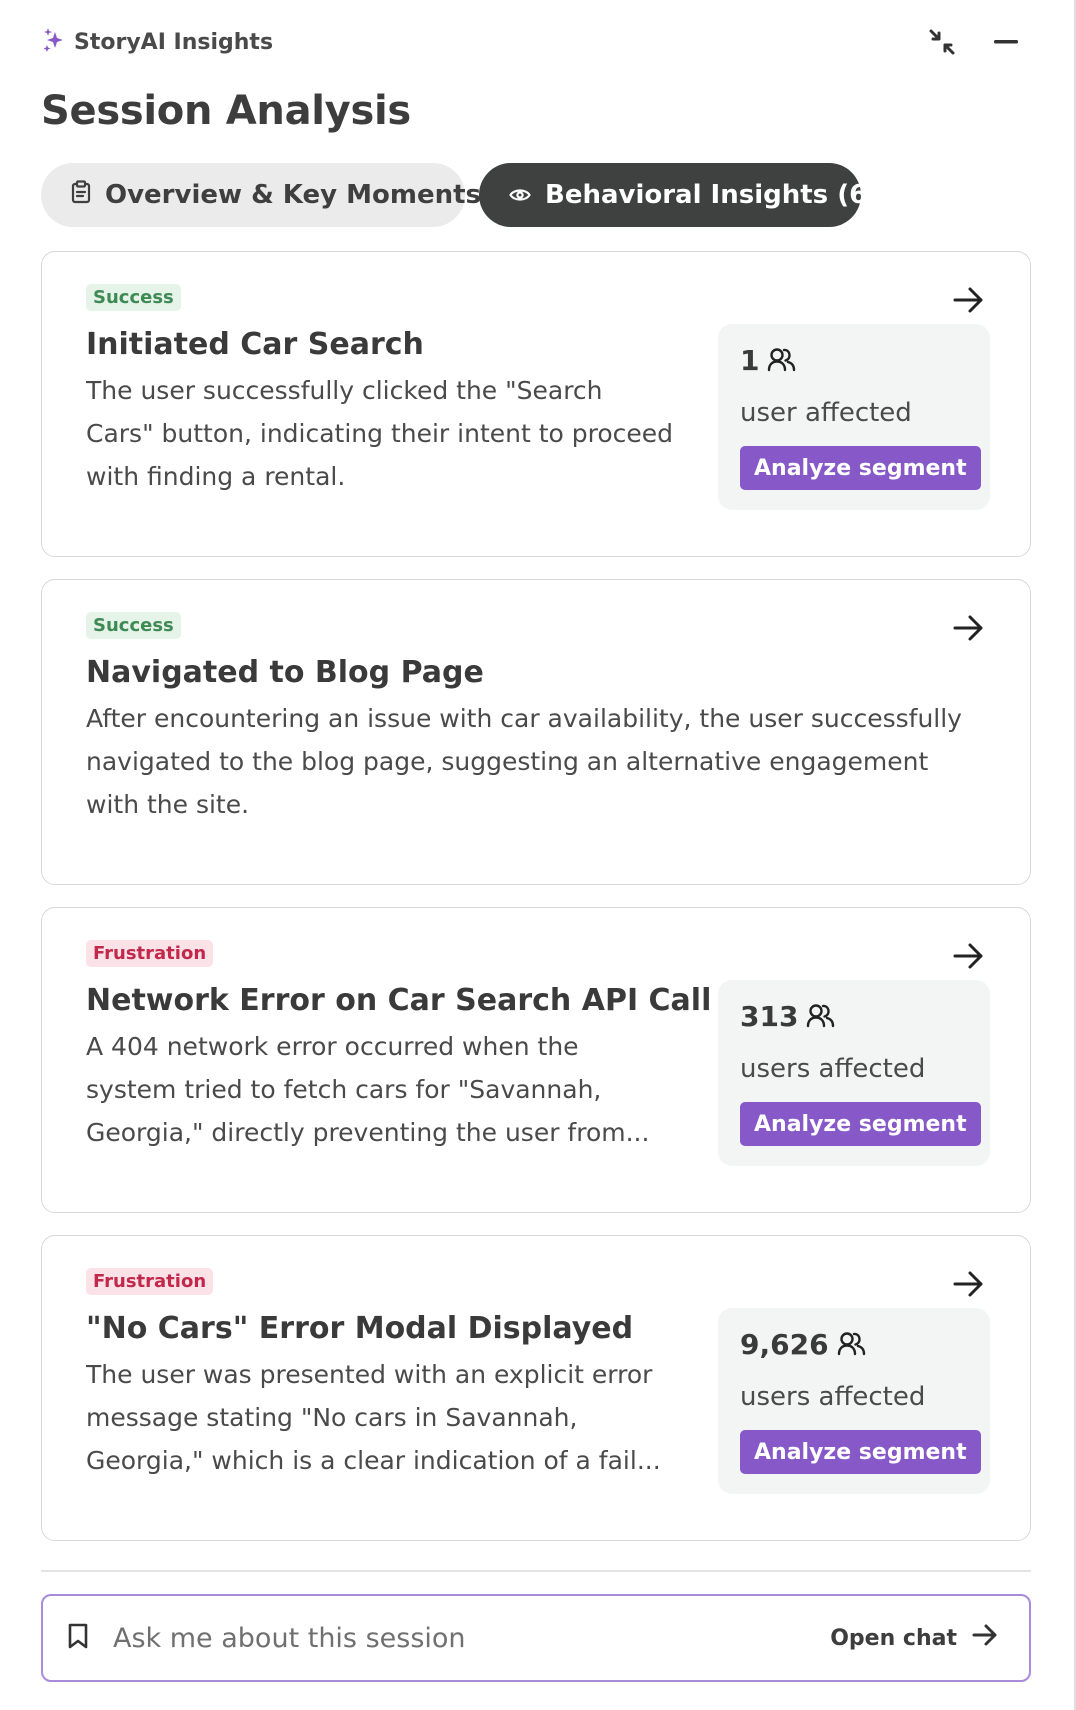 This screenshot has width=1076, height=1710. I want to click on insight-title: Navigated to Blog Page, so click(285, 672).